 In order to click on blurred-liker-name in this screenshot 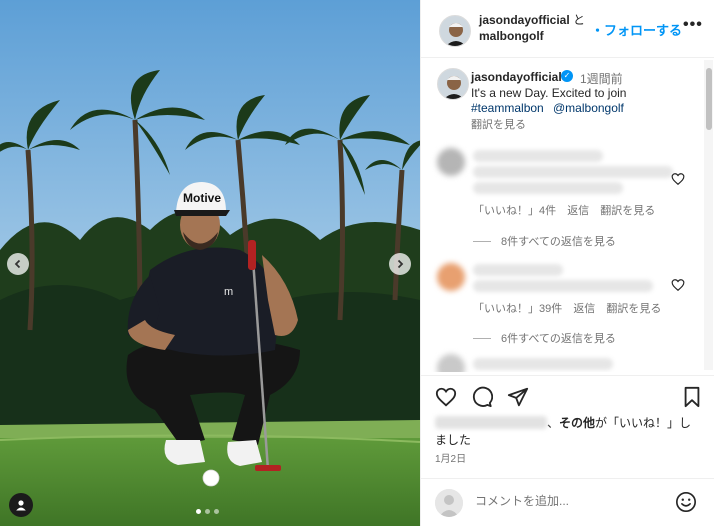, I will do `click(491, 422)`.